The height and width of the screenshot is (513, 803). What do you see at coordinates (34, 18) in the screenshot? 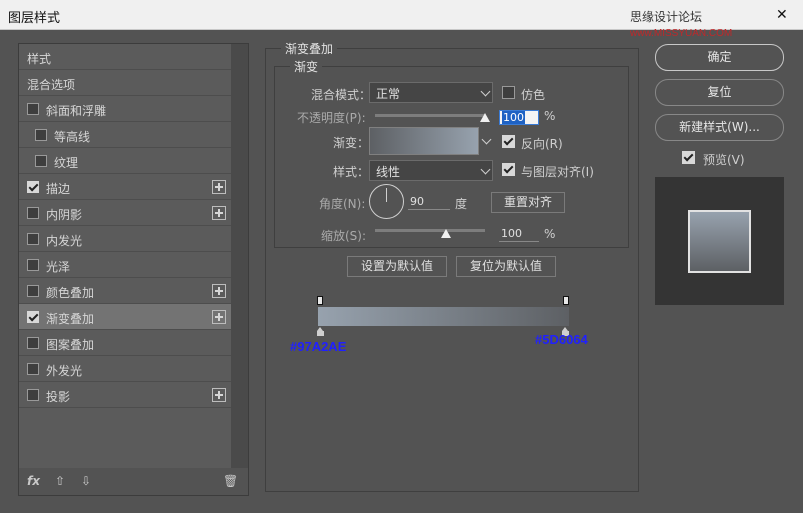
I see `window-title: 图层样式` at bounding box center [34, 18].